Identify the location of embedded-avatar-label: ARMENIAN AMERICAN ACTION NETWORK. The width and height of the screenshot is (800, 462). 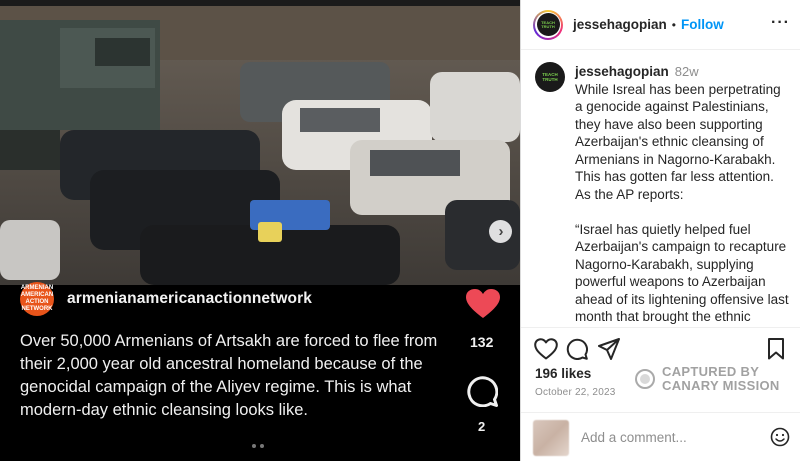
(37, 298).